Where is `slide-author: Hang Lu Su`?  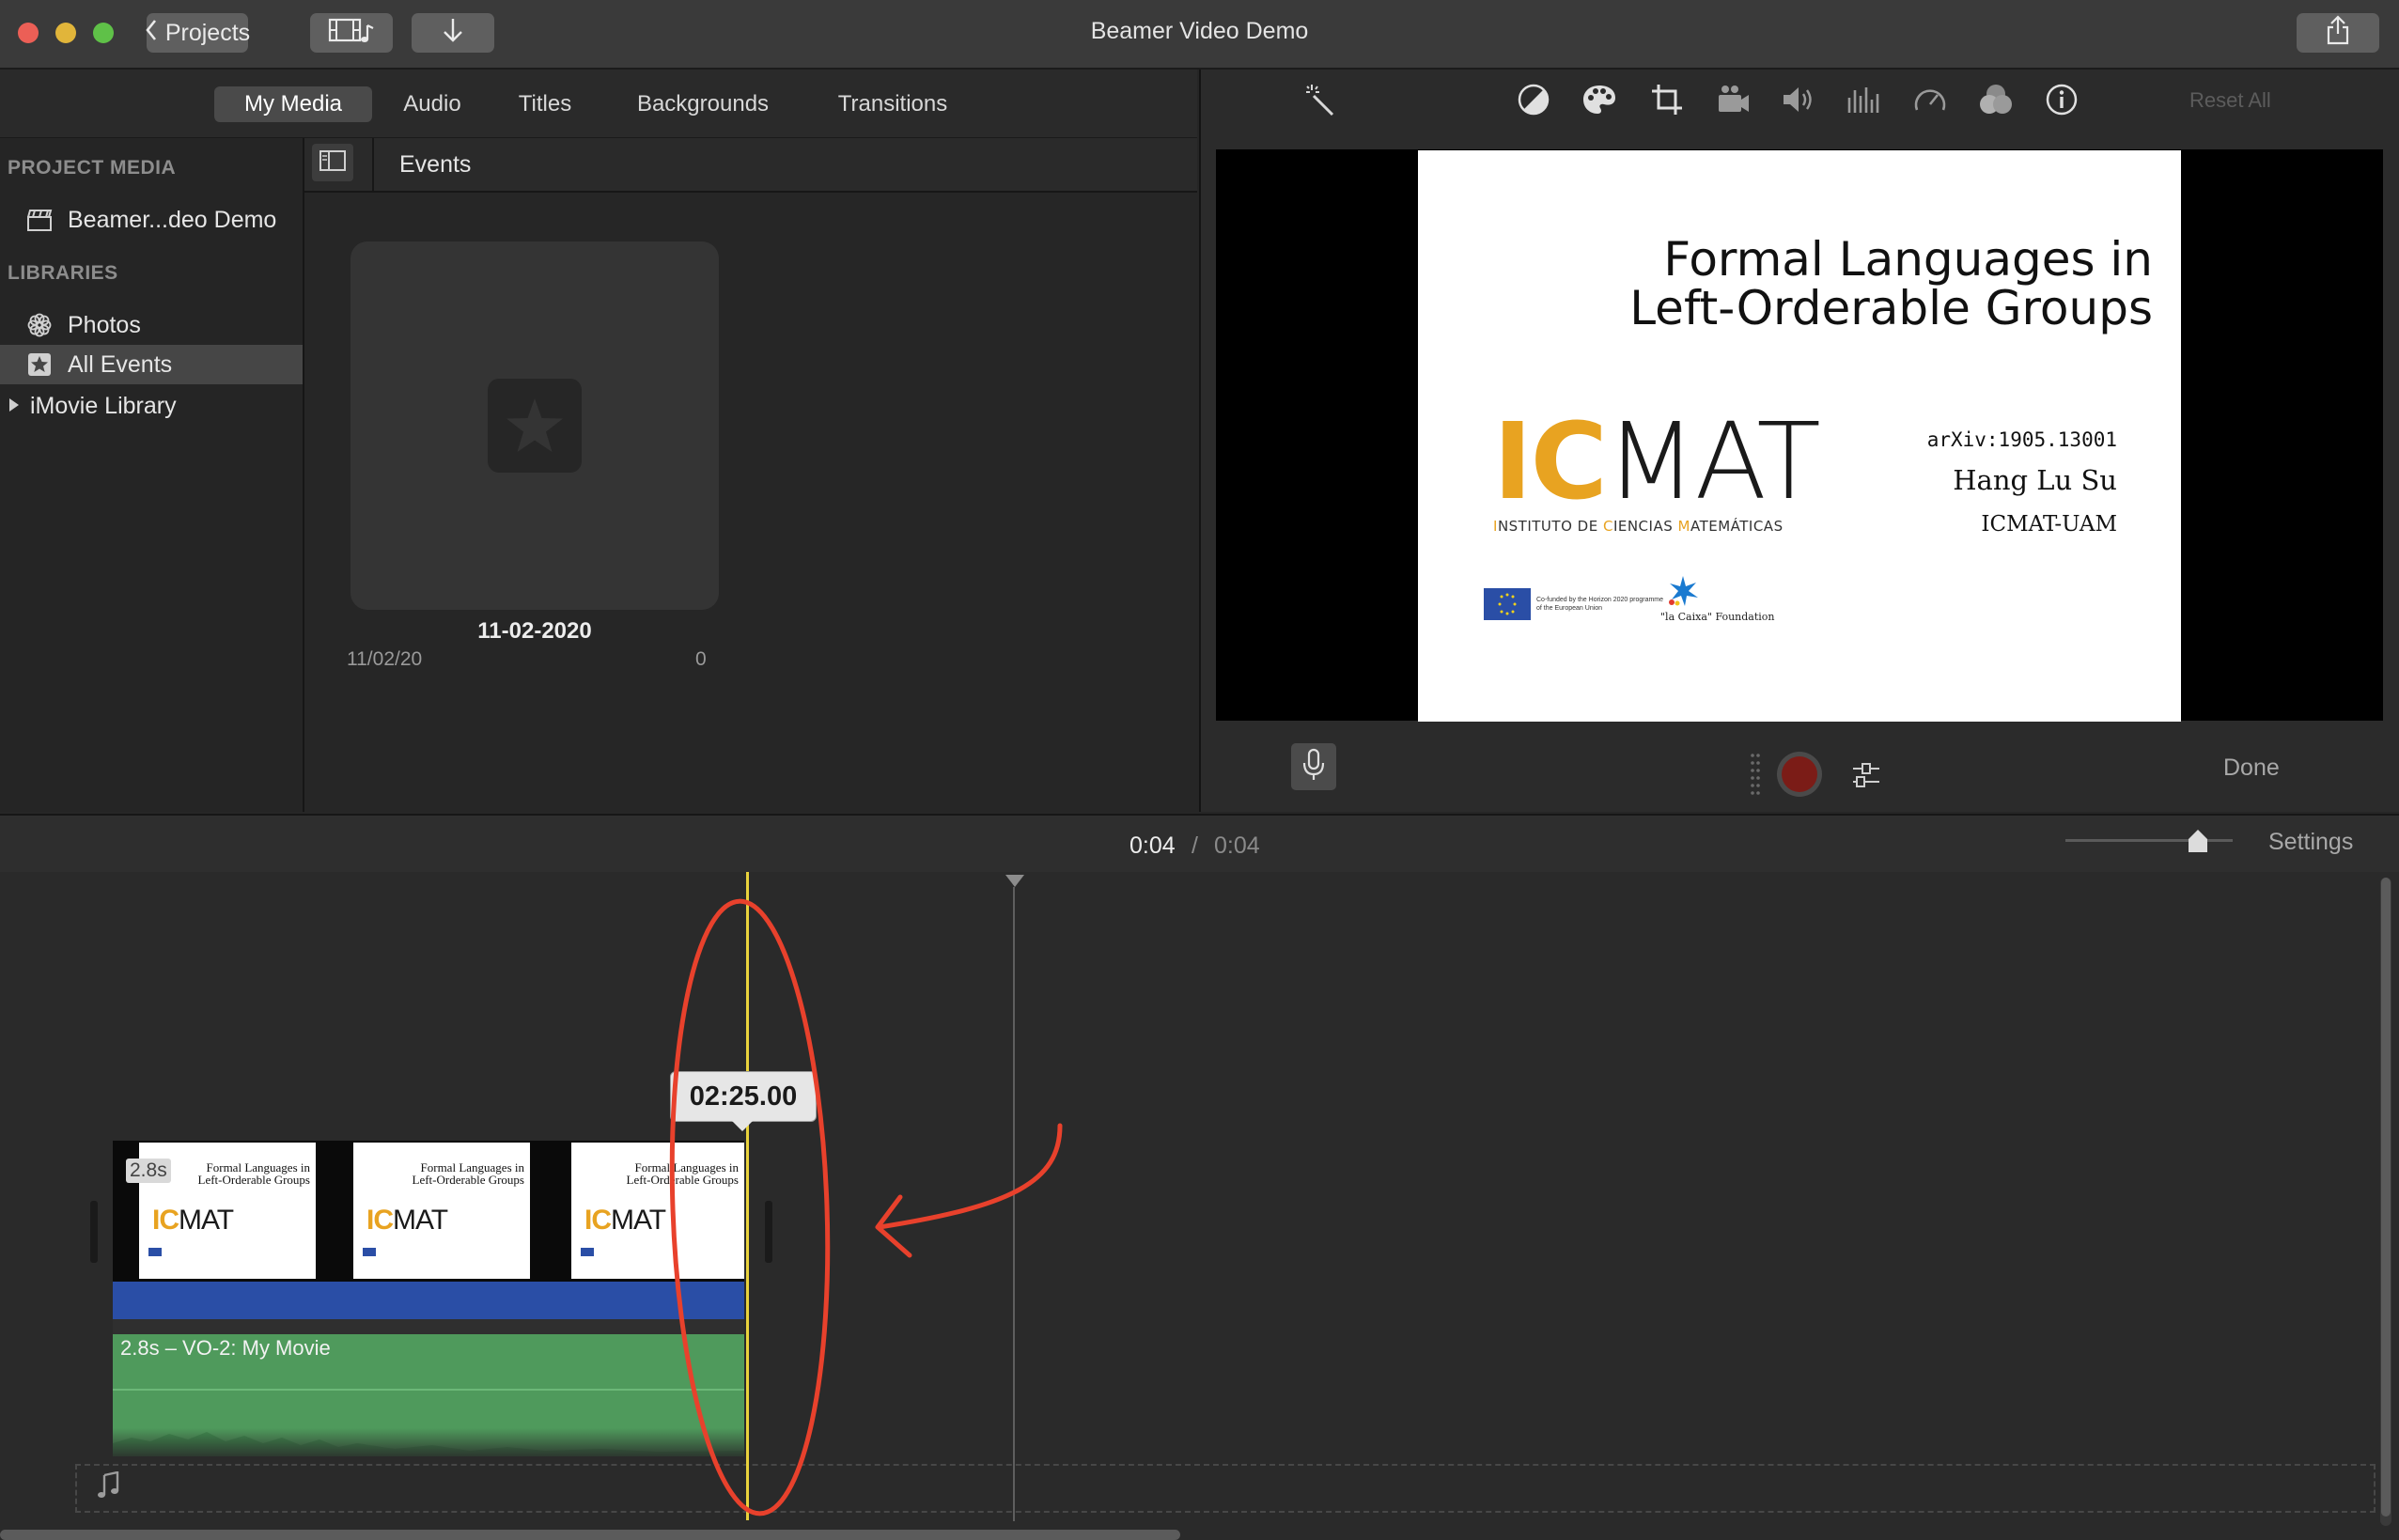
slide-author: Hang Lu Su is located at coordinates (2035, 480).